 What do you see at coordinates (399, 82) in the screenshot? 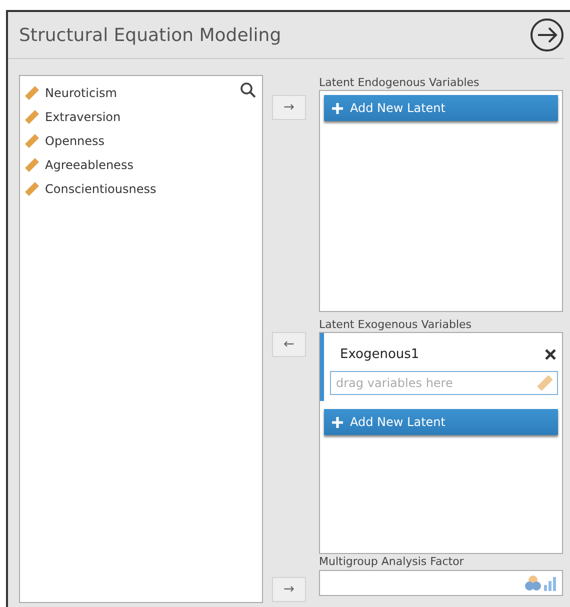
I see `section-label: Latent Endogenous Variables` at bounding box center [399, 82].